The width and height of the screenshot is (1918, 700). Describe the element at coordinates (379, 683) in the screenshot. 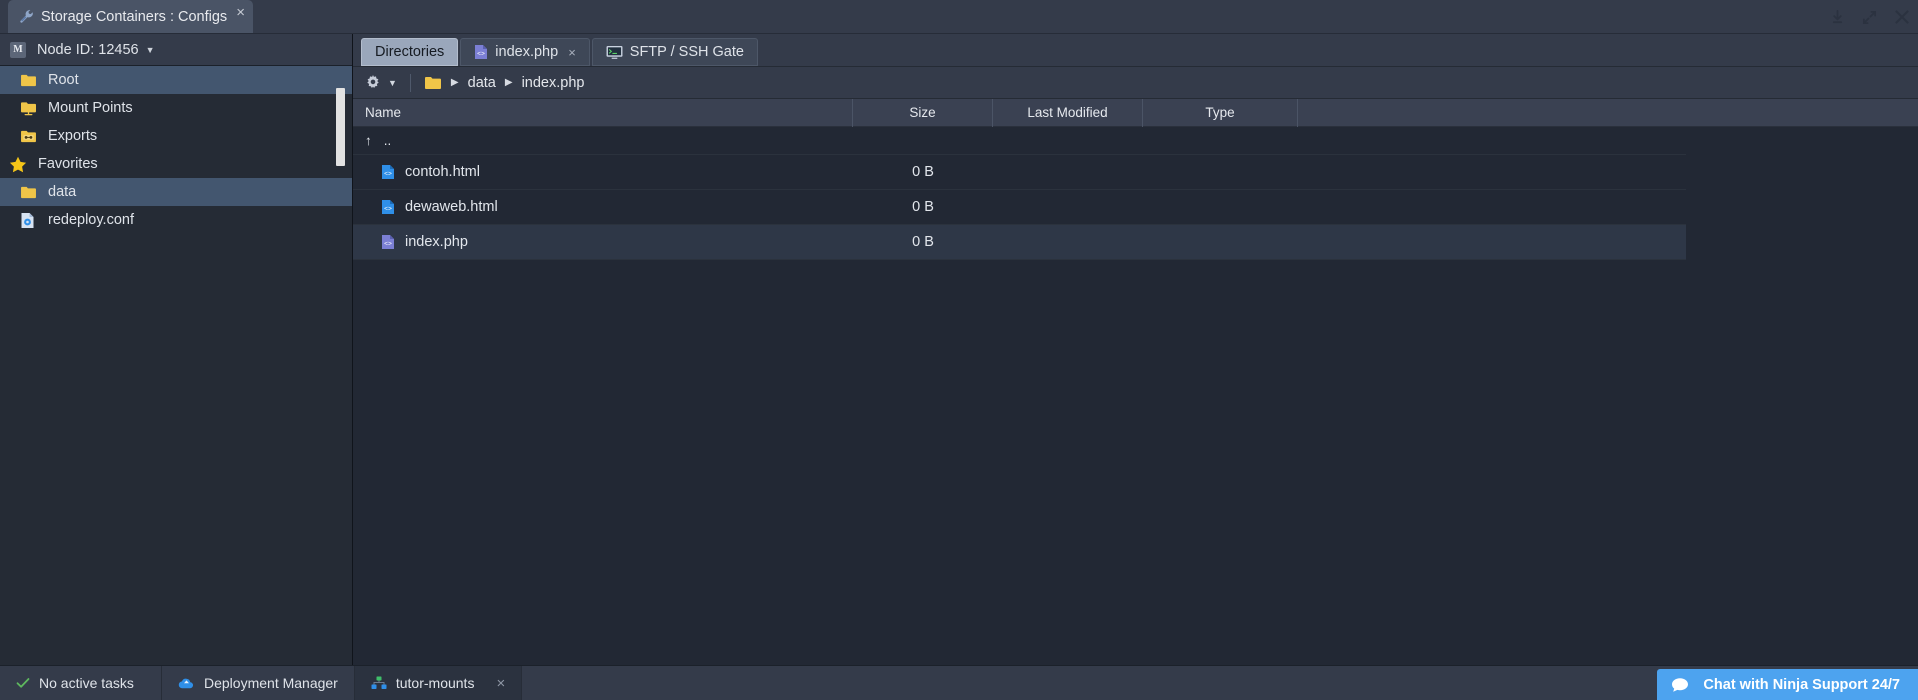

I see `network-icon` at that location.